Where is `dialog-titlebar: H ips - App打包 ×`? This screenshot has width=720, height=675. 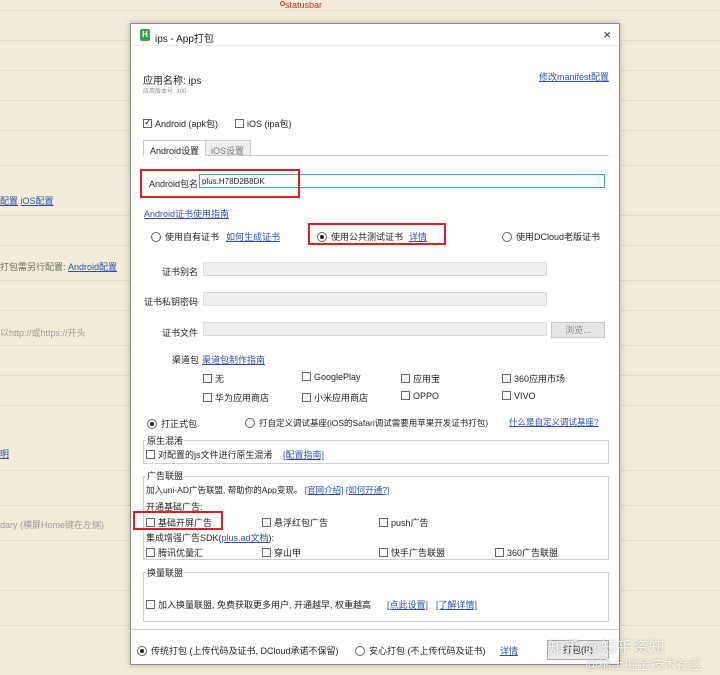
dialog-titlebar: H ips - App打包 × is located at coordinates (375, 35).